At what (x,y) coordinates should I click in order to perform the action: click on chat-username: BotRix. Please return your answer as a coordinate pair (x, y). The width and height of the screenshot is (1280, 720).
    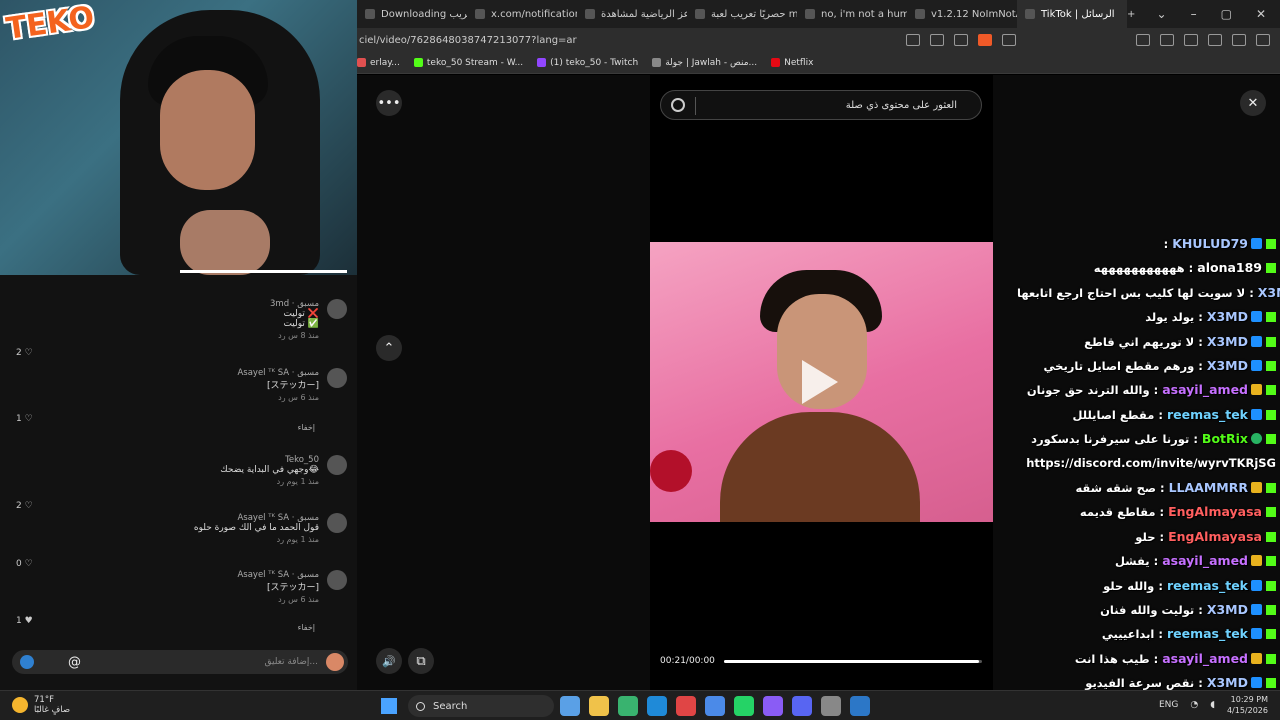
    Looking at the image, I should click on (1225, 438).